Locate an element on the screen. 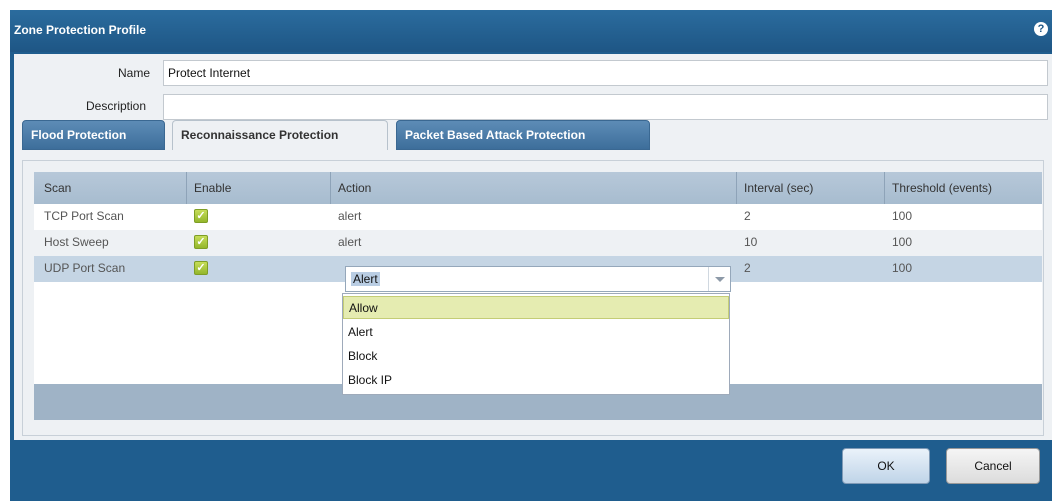  option-allow: Allow is located at coordinates (536, 307).